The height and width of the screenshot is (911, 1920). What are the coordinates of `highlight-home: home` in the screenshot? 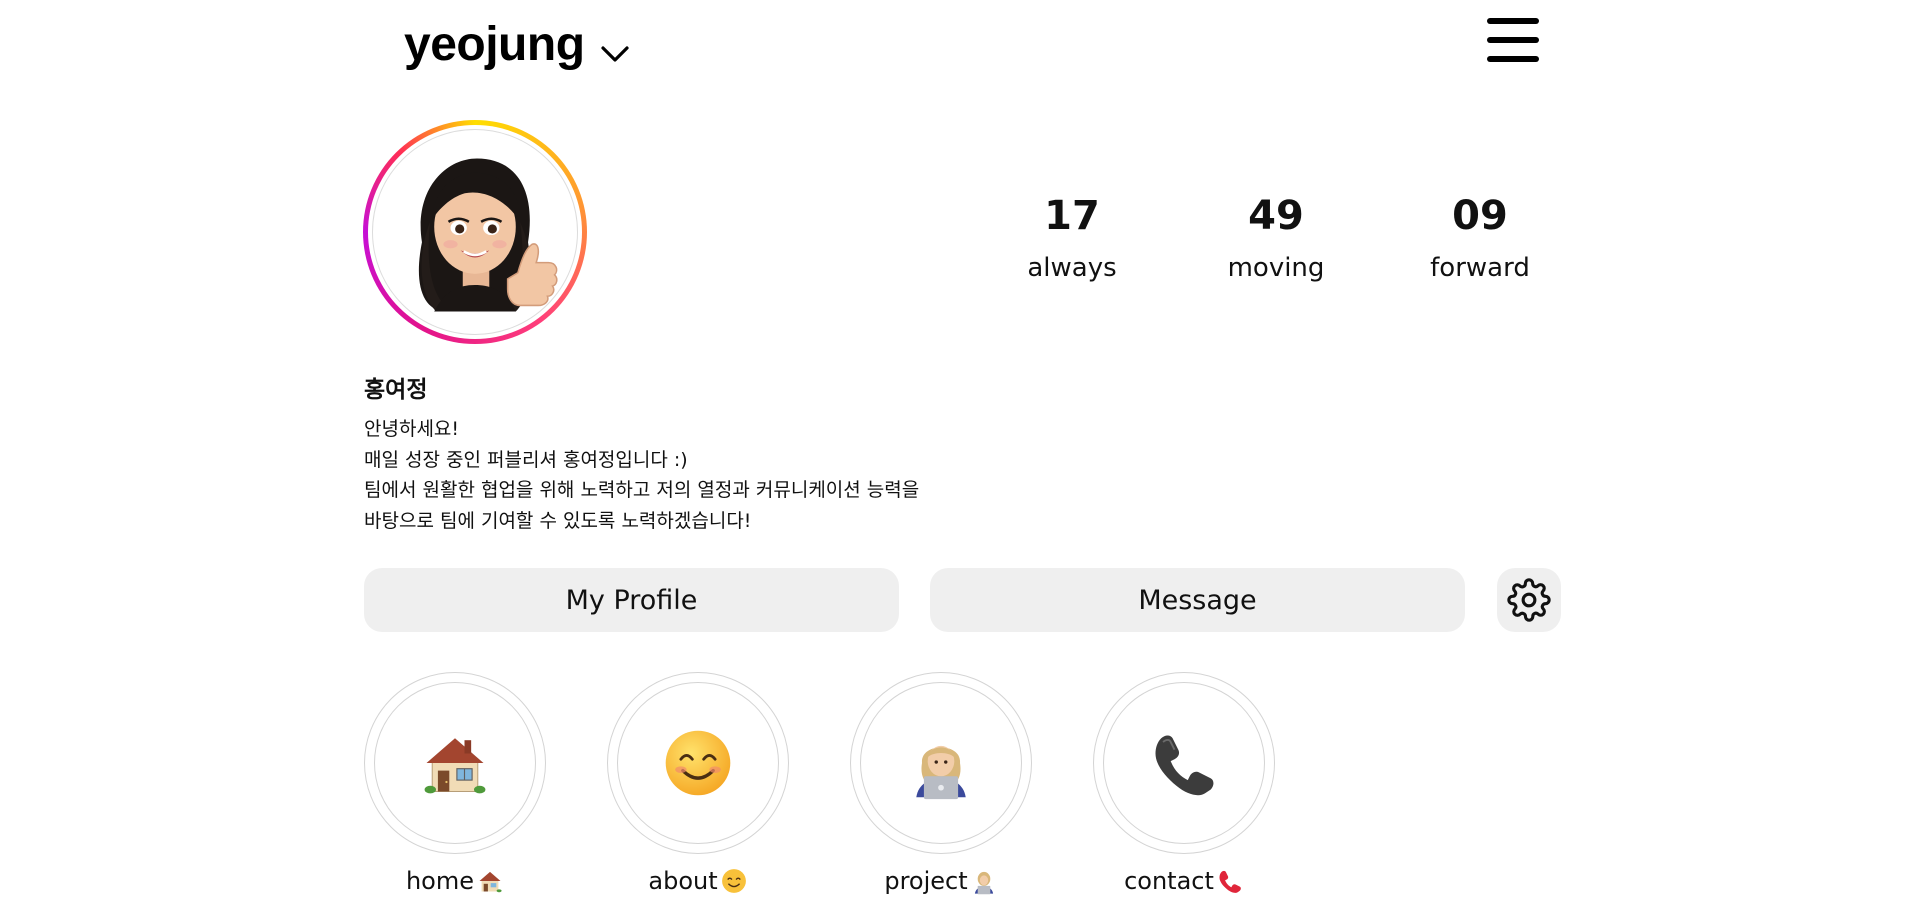 It's located at (455, 783).